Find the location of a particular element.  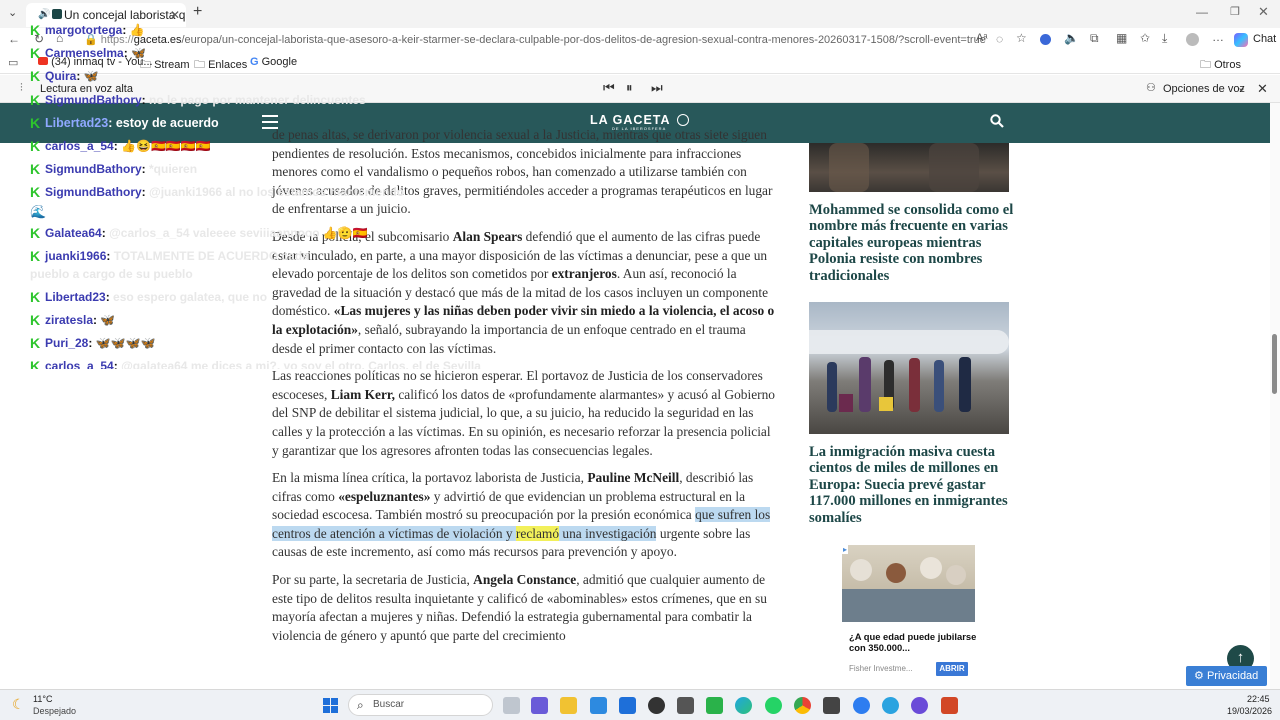

bookmark-label: Google is located at coordinates (279, 62).